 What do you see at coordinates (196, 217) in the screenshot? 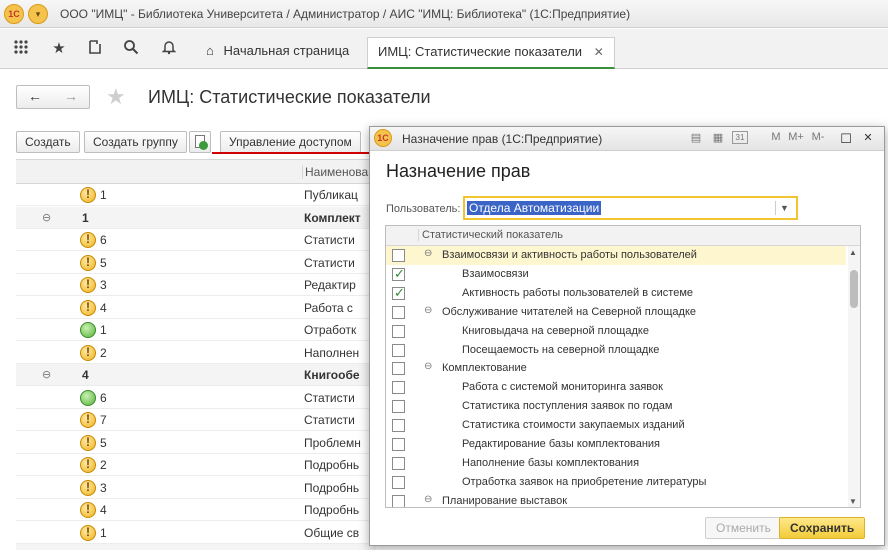
I see `group-row: ⊖ 1 Комплект` at bounding box center [196, 217].